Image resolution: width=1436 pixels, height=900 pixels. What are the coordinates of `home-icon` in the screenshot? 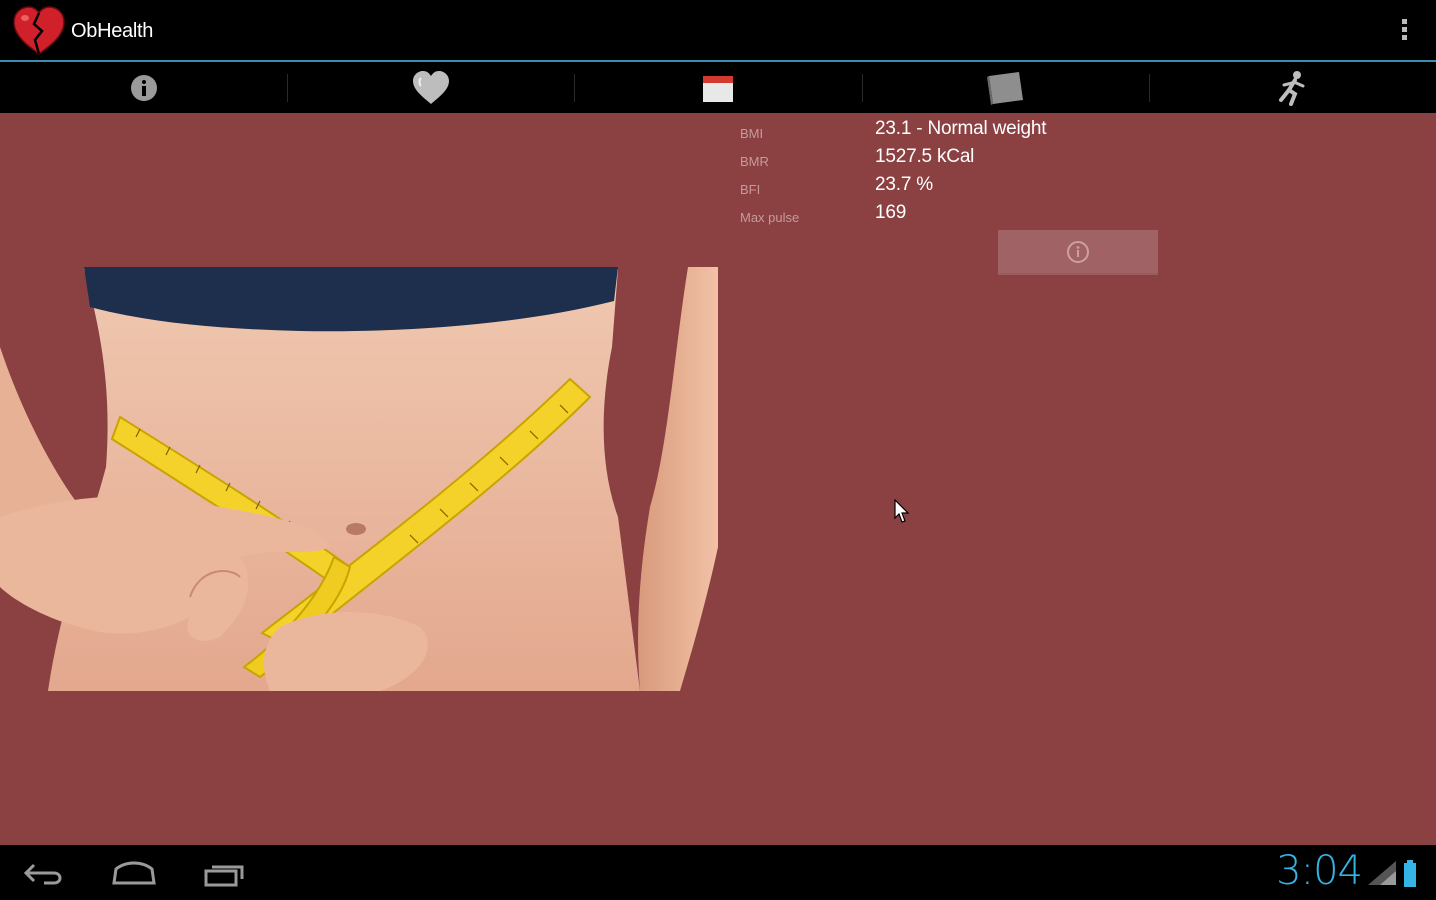 It's located at (134, 873).